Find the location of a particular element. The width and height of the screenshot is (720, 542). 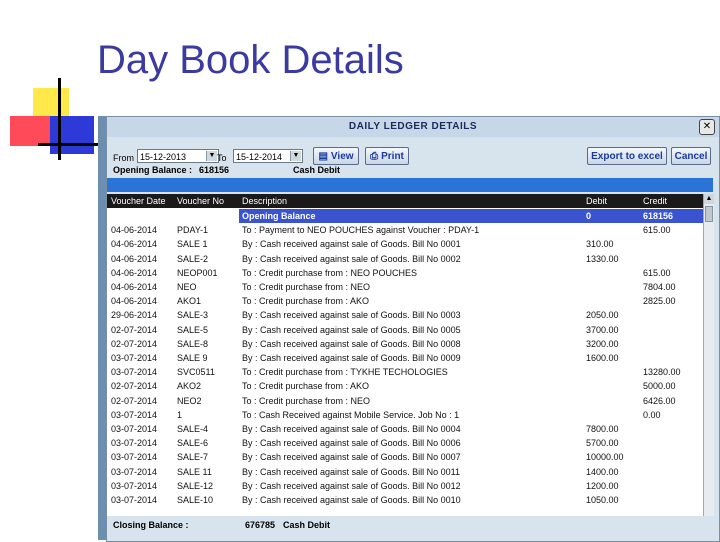

view-icon: ▤ is located at coordinates (323, 156).